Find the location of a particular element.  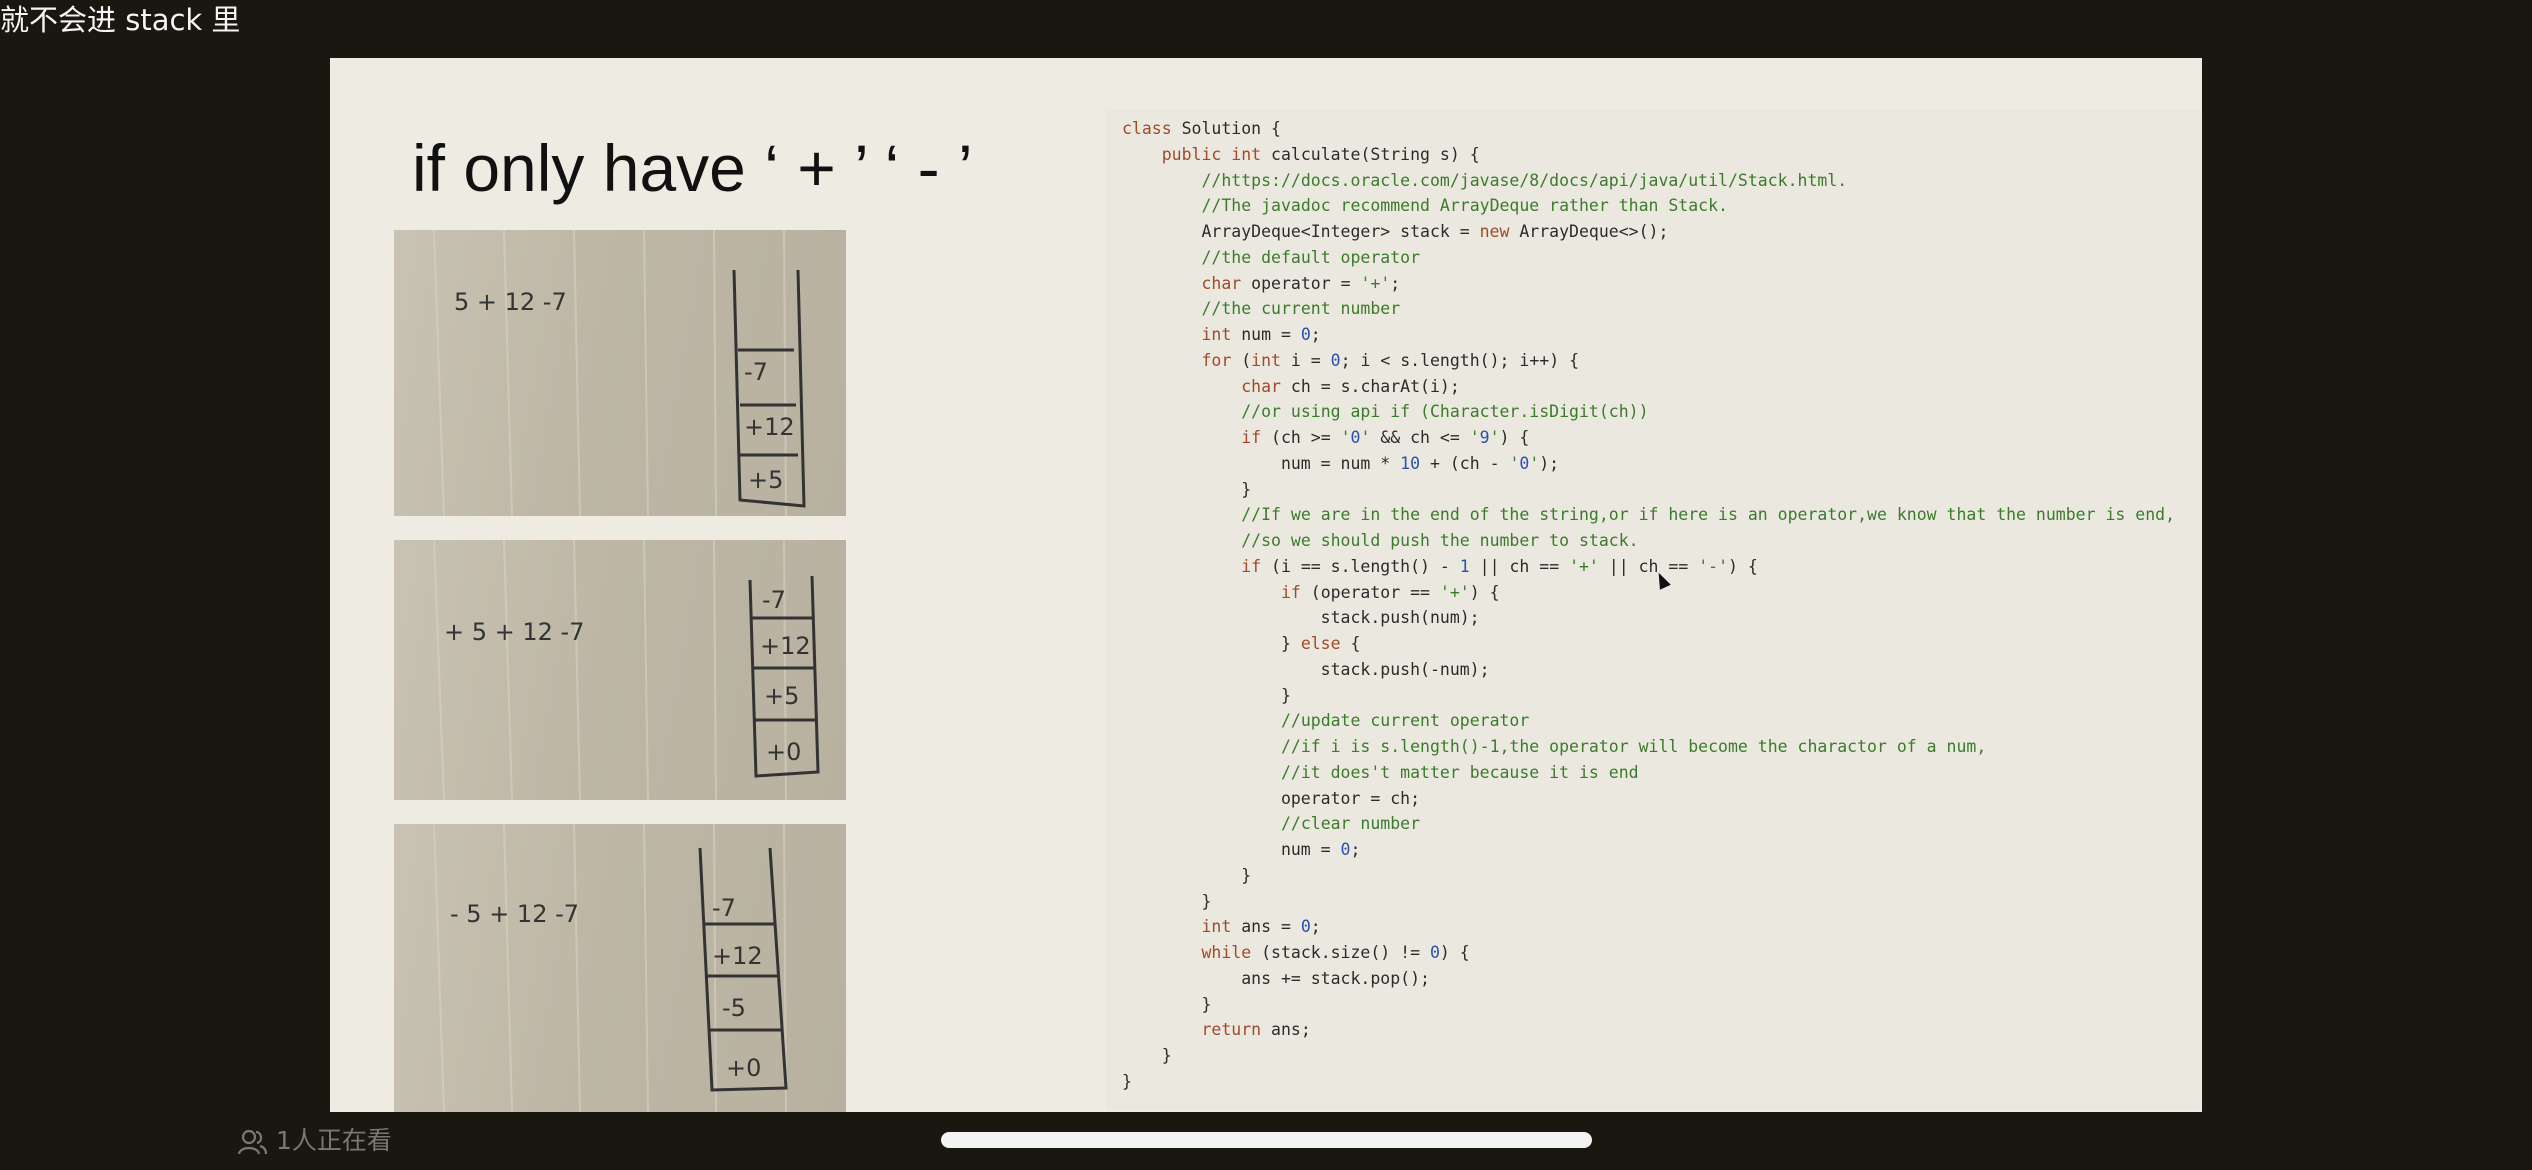

expression-3: - 5 + 12 -7 is located at coordinates (514, 914).